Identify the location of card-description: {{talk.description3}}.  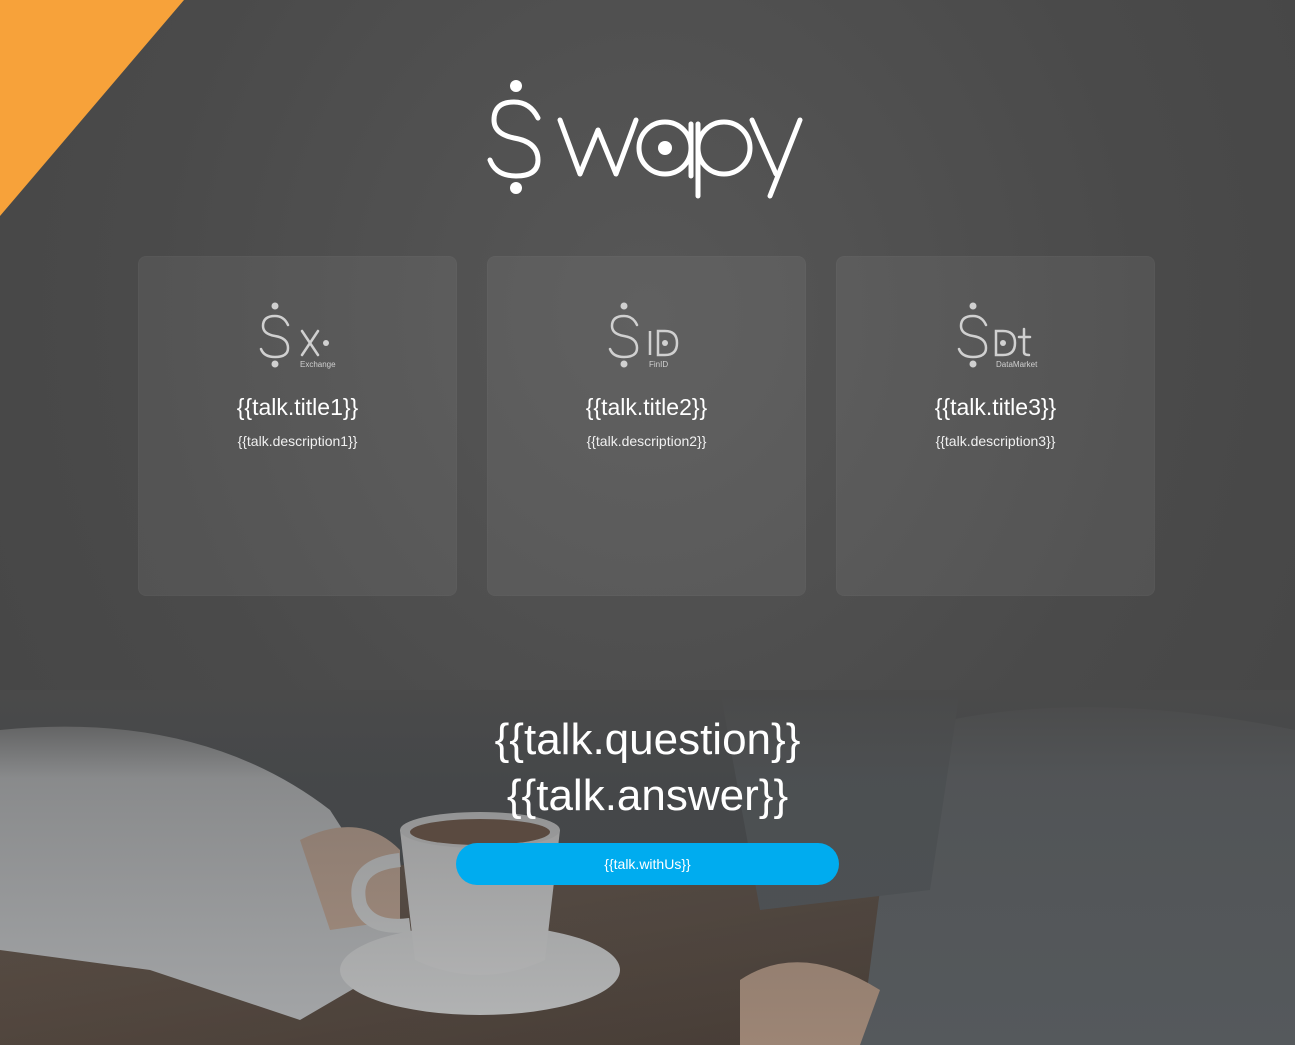
(995, 441).